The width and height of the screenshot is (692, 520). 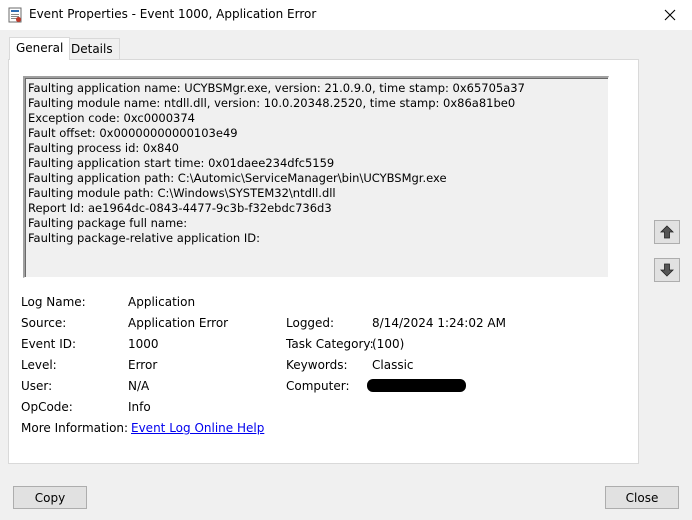 I want to click on computer-value-redacted, so click(x=416, y=385).